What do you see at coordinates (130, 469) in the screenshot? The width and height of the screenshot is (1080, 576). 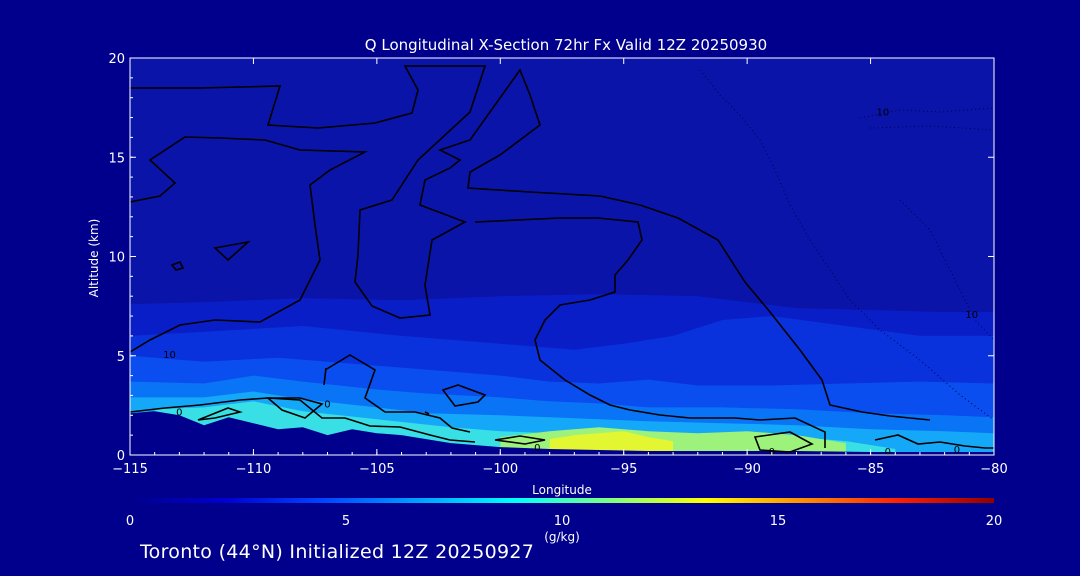 I see `x-tick-label: −115` at bounding box center [130, 469].